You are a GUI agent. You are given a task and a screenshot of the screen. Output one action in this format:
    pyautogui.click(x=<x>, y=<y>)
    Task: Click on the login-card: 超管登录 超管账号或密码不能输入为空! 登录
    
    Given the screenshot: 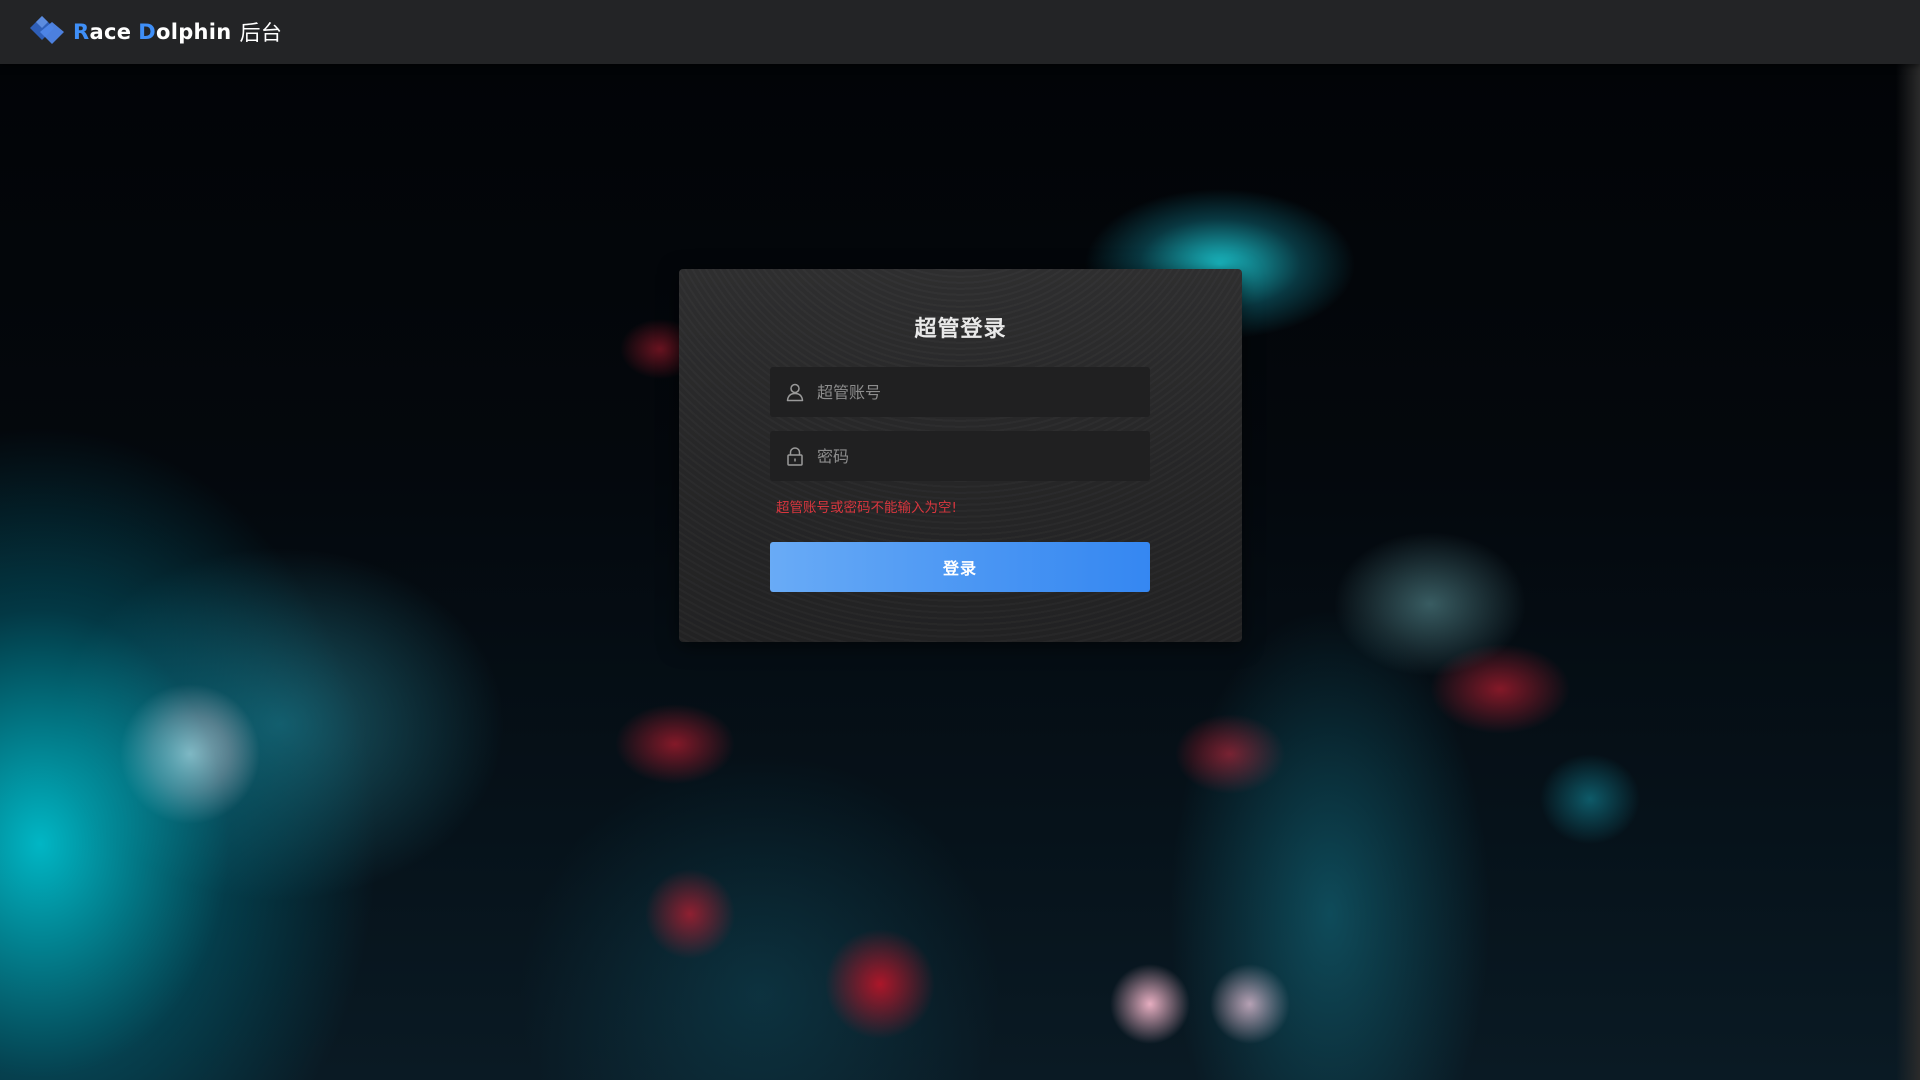 What is the action you would take?
    pyautogui.click(x=960, y=455)
    